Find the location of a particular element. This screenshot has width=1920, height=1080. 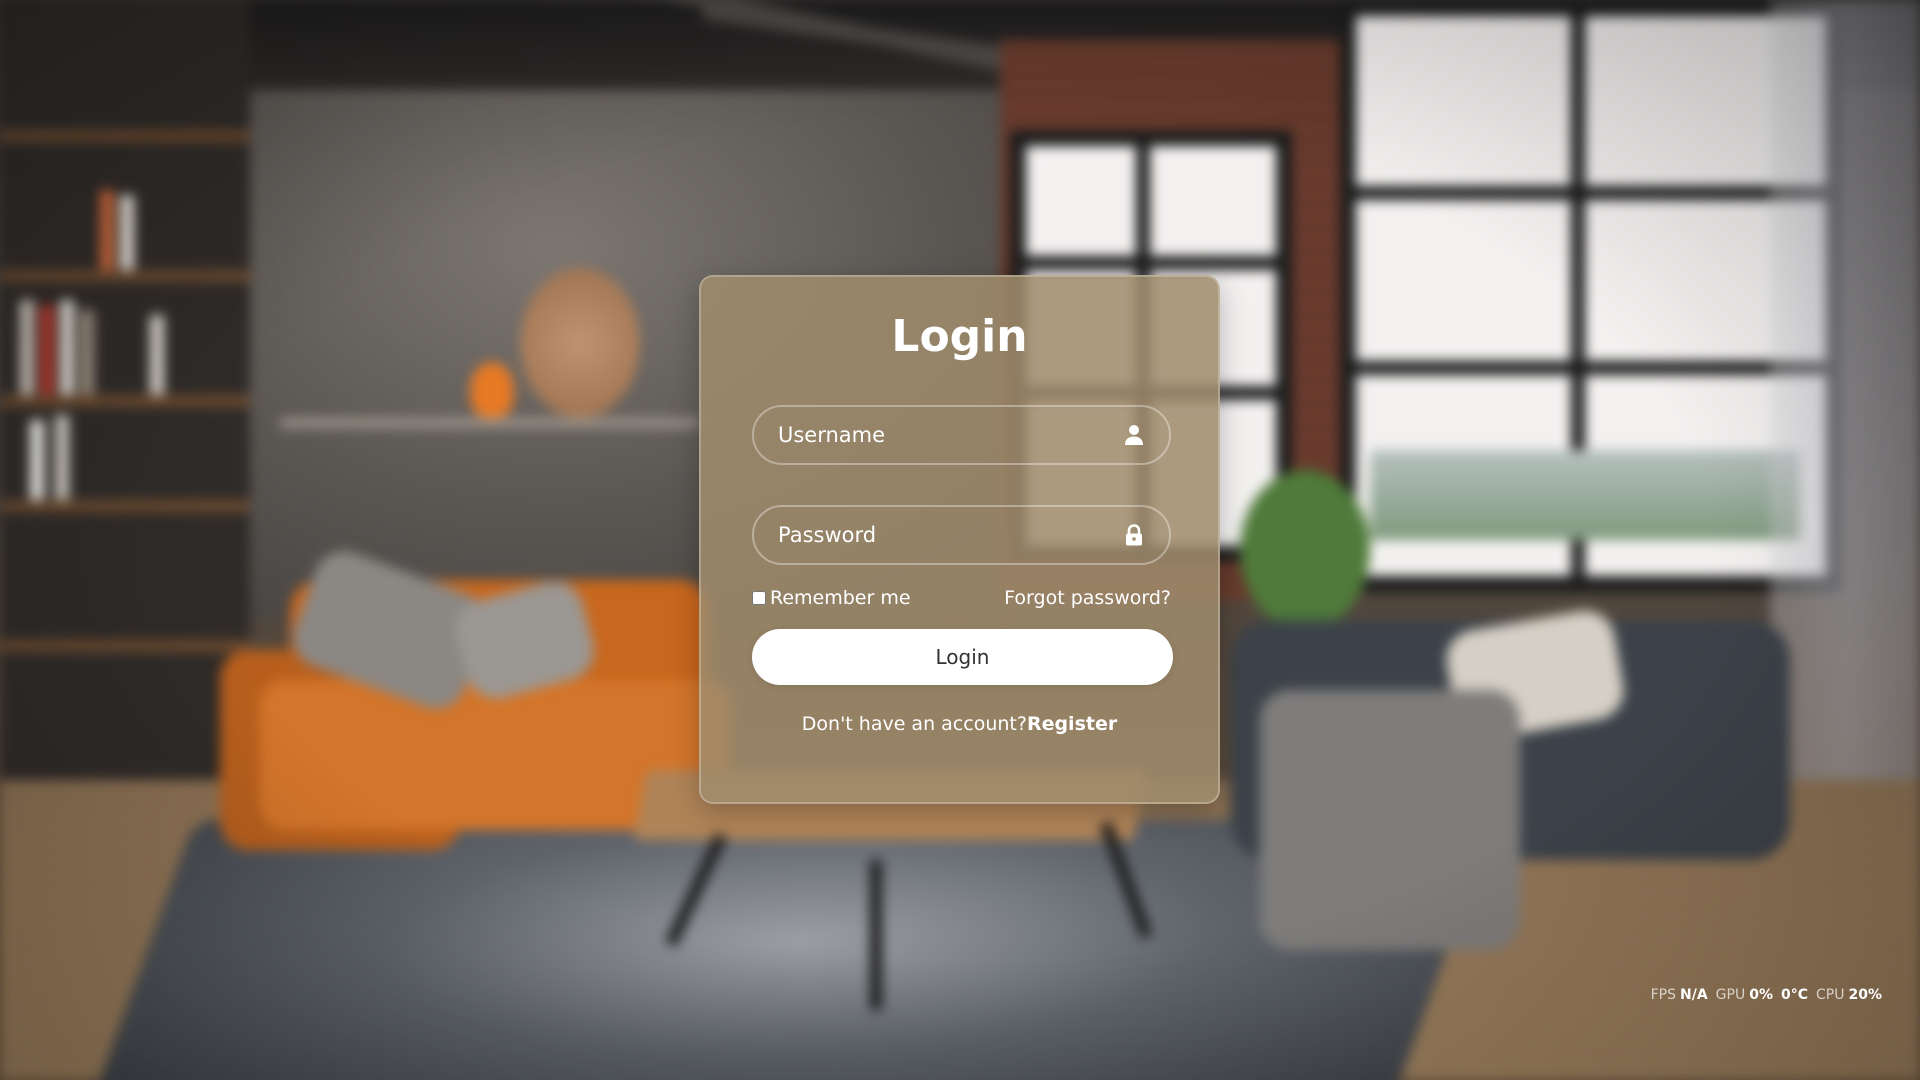

remember-row: Remember me Forgot password? is located at coordinates (961, 598).